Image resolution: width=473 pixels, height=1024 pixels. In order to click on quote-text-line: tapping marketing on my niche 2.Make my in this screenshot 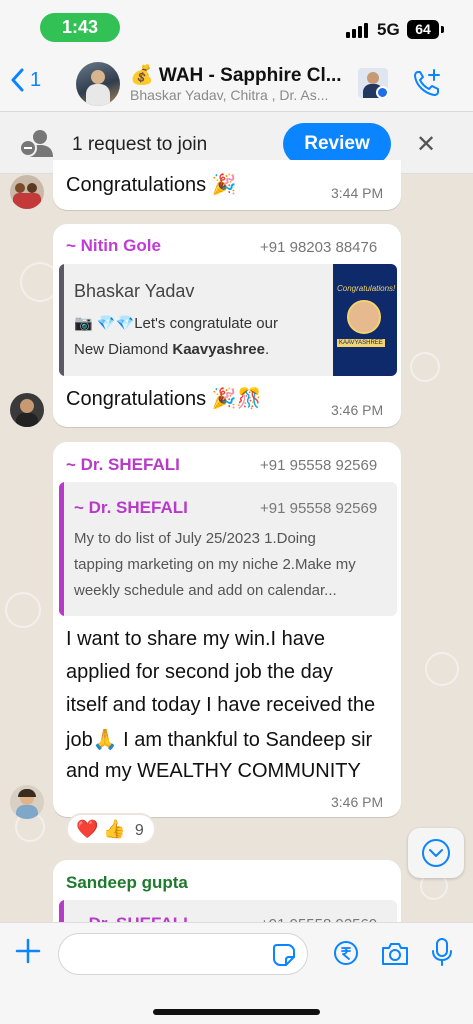, I will do `click(215, 564)`.